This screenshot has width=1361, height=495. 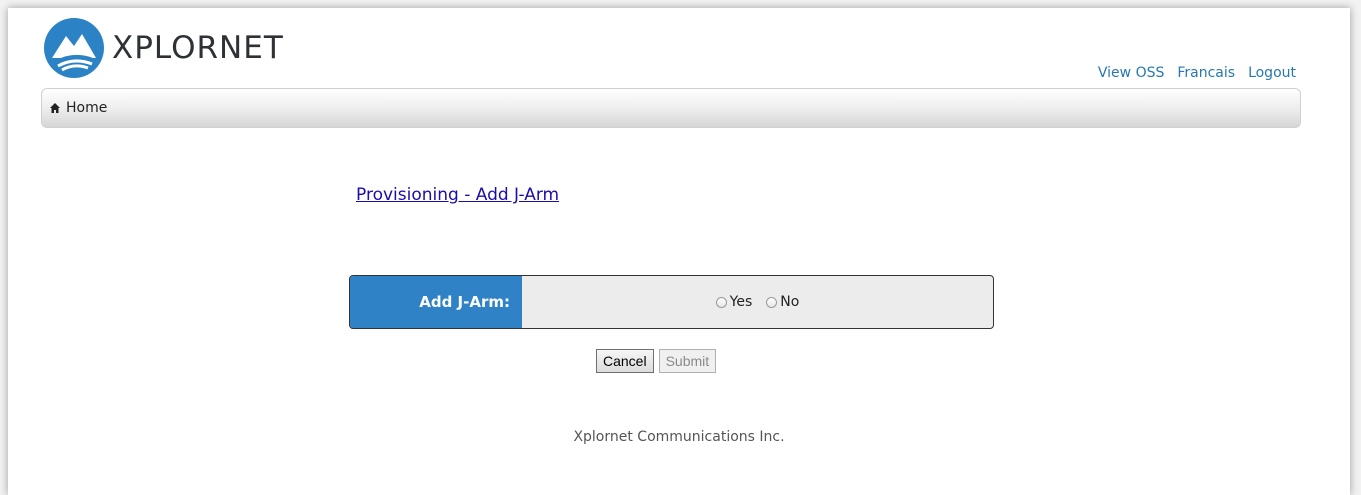 I want to click on xplornet-logo-icon, so click(x=74, y=48).